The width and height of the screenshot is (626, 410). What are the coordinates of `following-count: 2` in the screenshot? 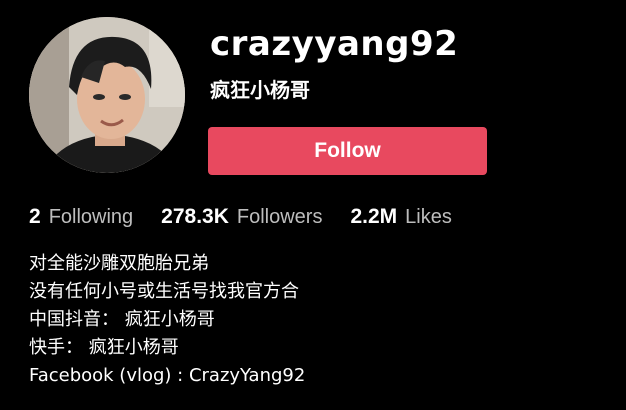 It's located at (35, 216).